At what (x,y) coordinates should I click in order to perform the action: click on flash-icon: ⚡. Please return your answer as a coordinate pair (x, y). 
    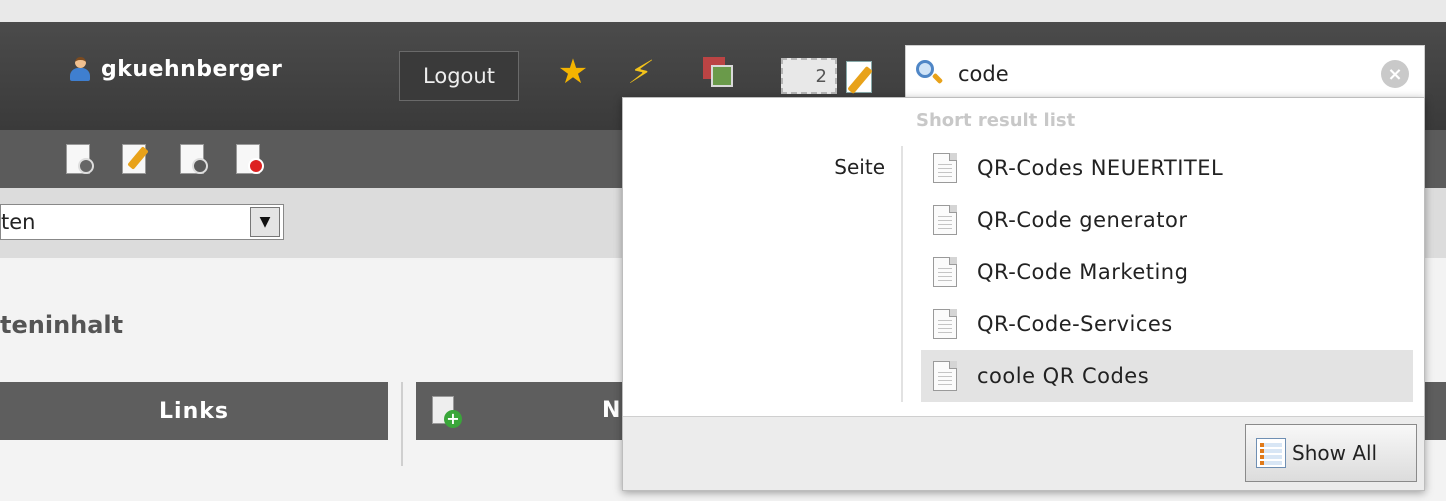
    Looking at the image, I should click on (640, 72).